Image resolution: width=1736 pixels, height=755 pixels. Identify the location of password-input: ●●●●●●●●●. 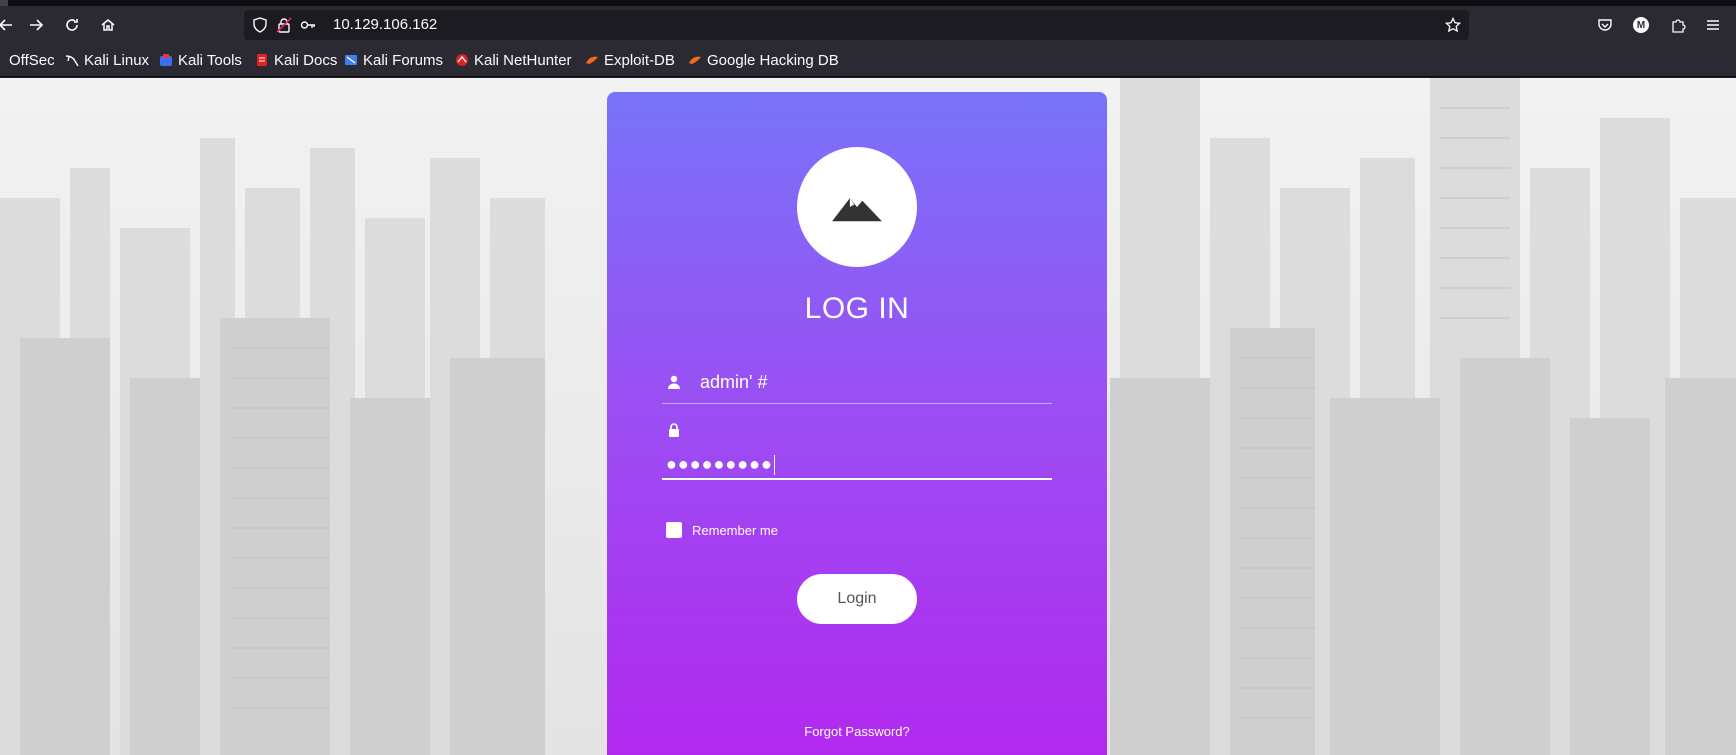
(720, 465).